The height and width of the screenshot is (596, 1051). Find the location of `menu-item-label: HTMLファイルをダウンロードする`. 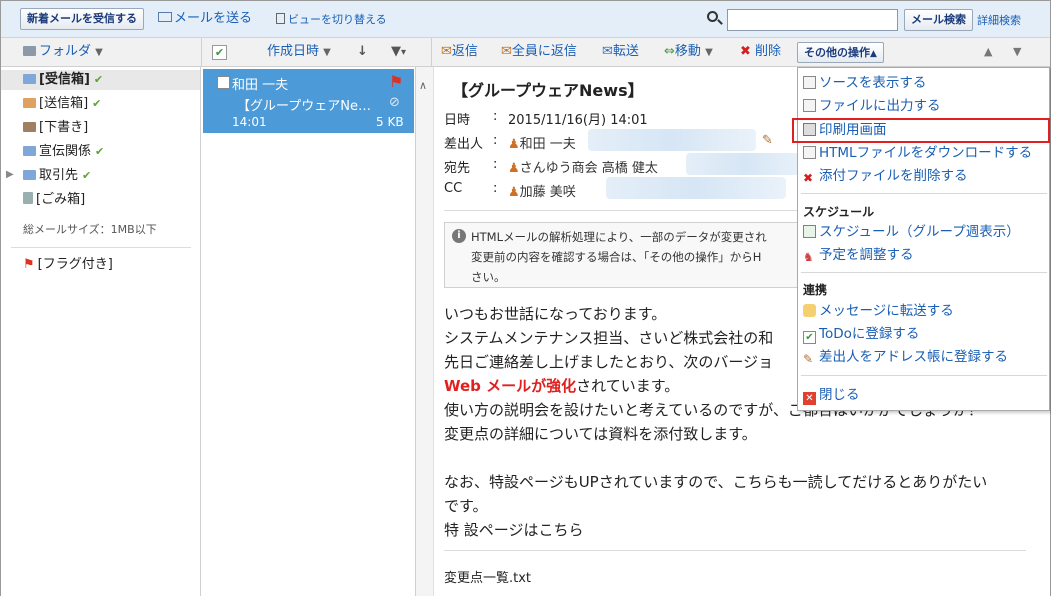

menu-item-label: HTMLファイルをダウンロードする is located at coordinates (926, 153).